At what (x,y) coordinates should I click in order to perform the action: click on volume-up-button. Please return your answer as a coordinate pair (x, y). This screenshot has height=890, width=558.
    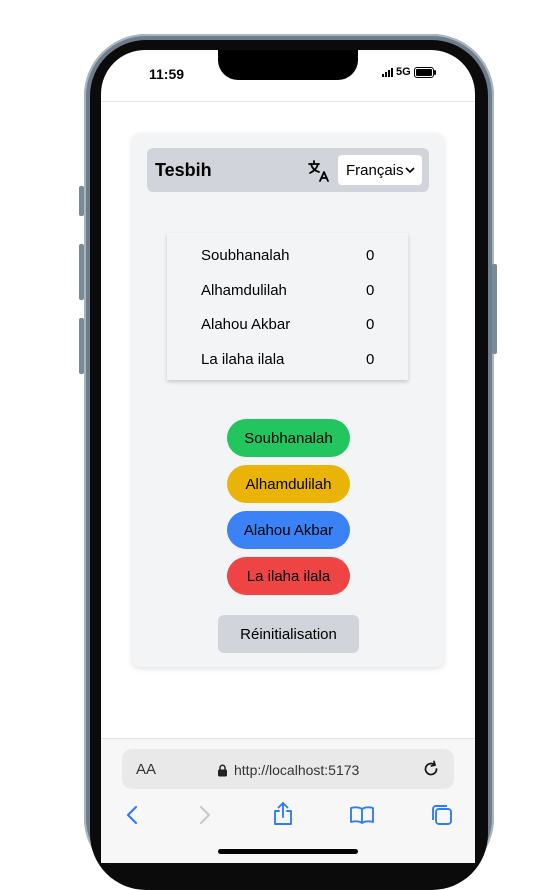
    Looking at the image, I should click on (81, 272).